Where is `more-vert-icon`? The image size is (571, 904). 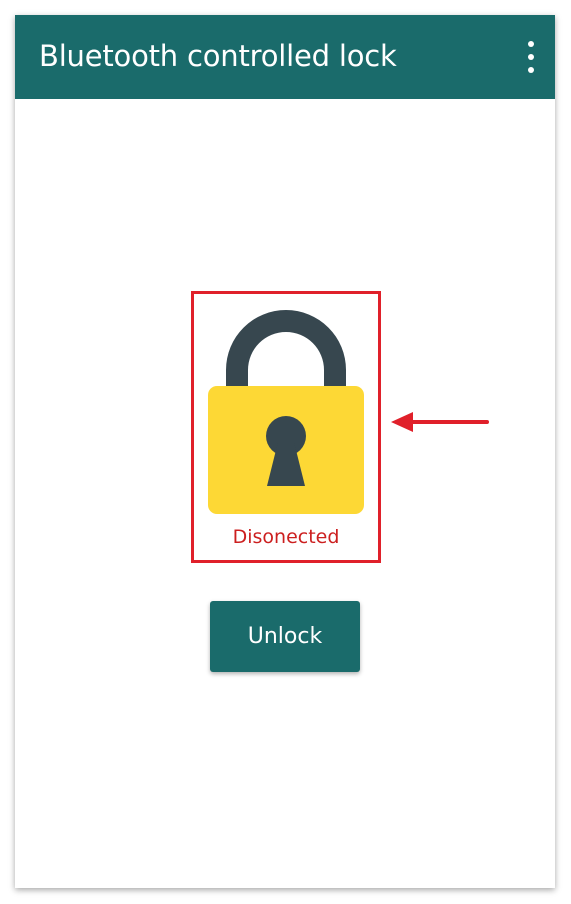 more-vert-icon is located at coordinates (531, 57).